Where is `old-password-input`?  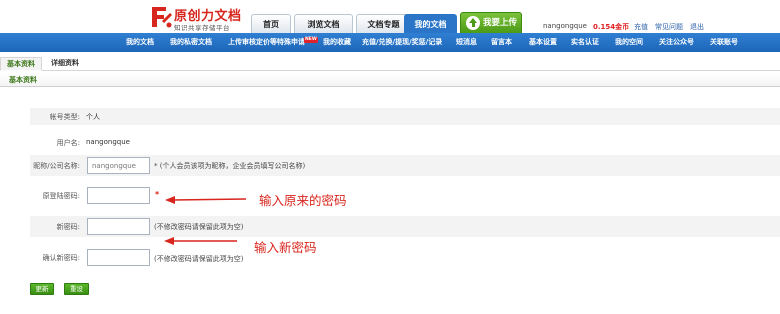 old-password-input is located at coordinates (118, 195).